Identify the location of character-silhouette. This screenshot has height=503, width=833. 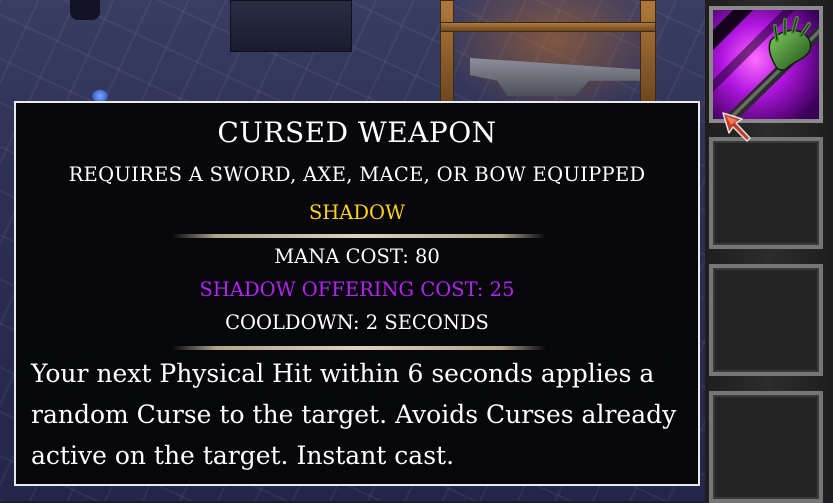
(85, 10).